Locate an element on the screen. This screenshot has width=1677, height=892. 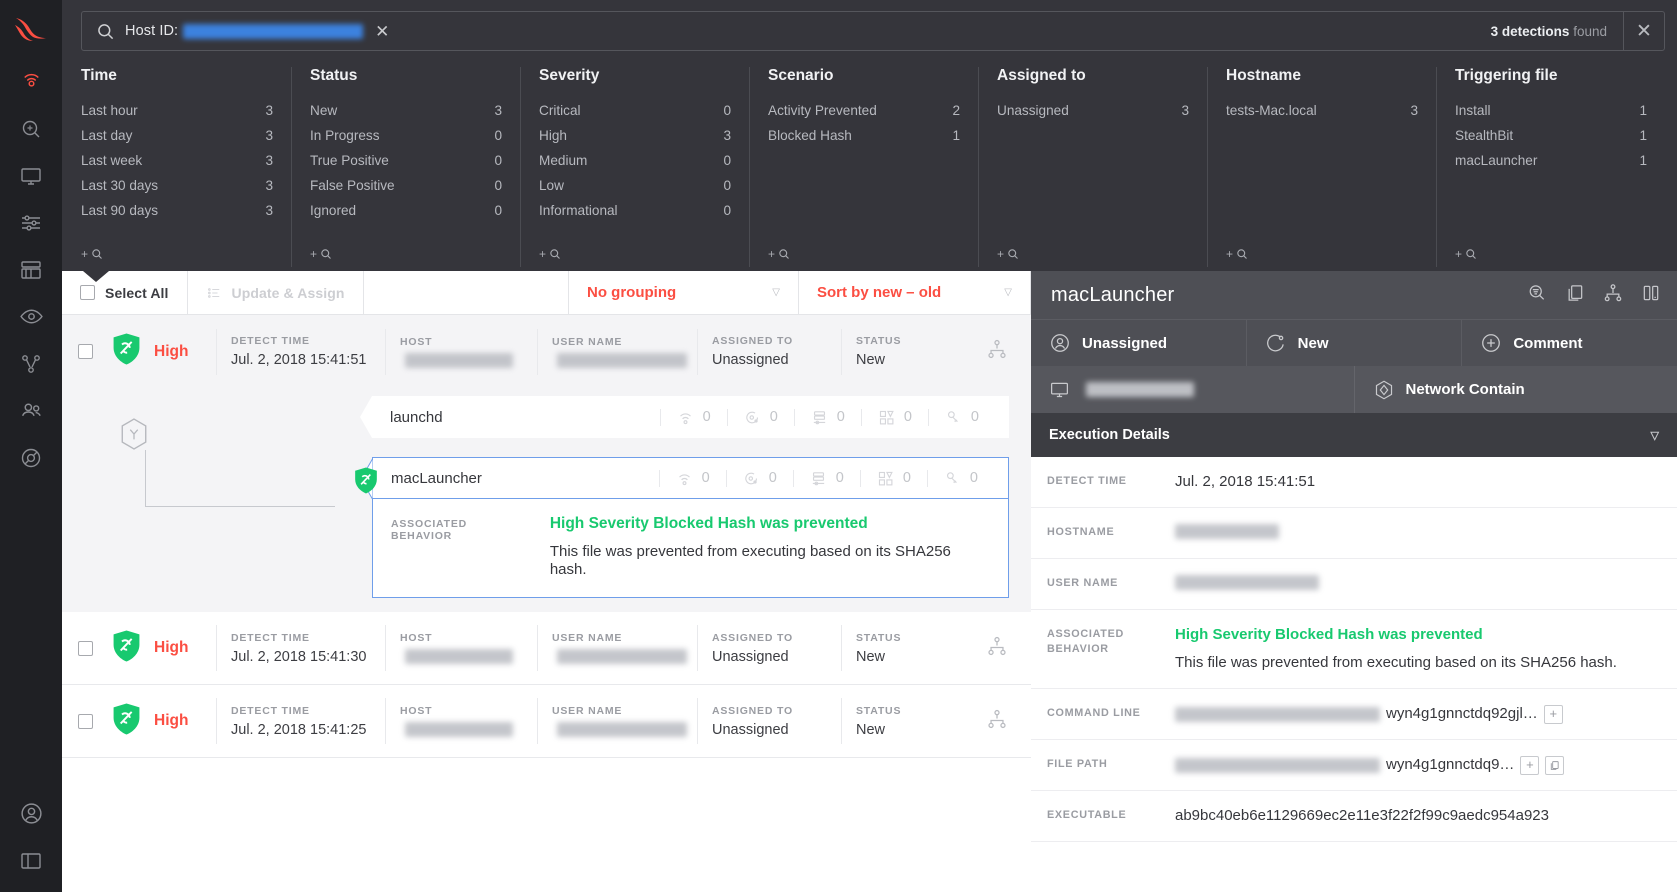
facet-row-label: Blocked Hash is located at coordinates (810, 135).